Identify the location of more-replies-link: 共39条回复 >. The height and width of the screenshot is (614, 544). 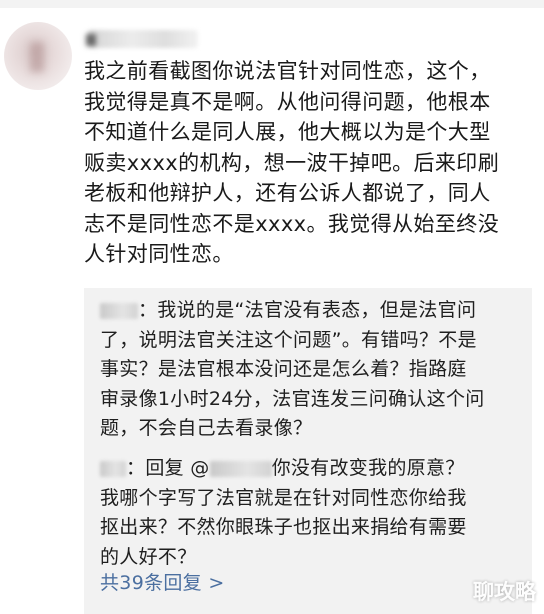
(162, 583).